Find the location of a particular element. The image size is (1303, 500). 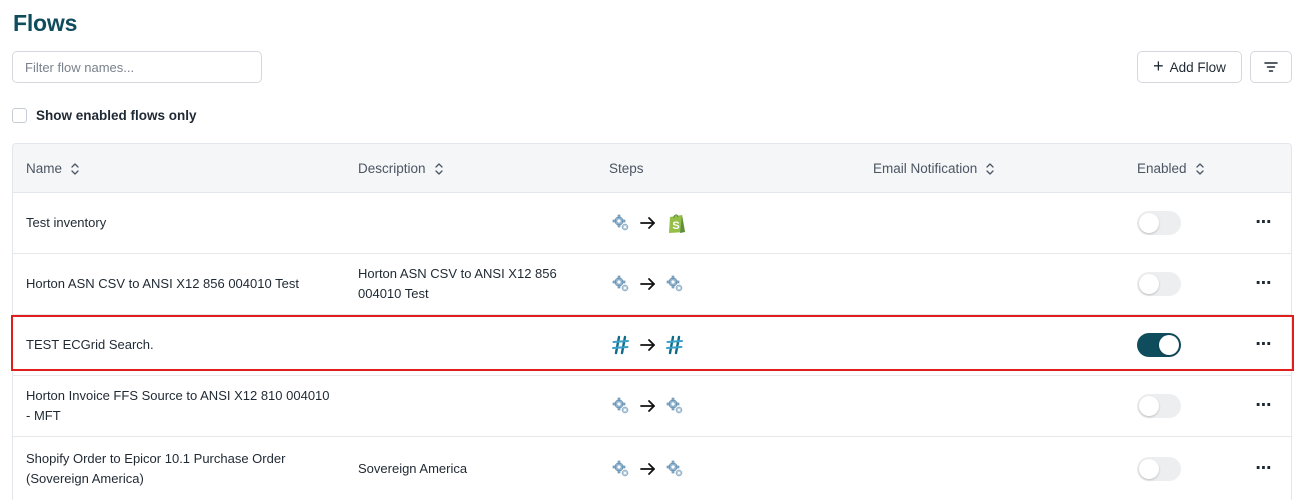

column-header-enabled: Enabled is located at coordinates (1171, 168).